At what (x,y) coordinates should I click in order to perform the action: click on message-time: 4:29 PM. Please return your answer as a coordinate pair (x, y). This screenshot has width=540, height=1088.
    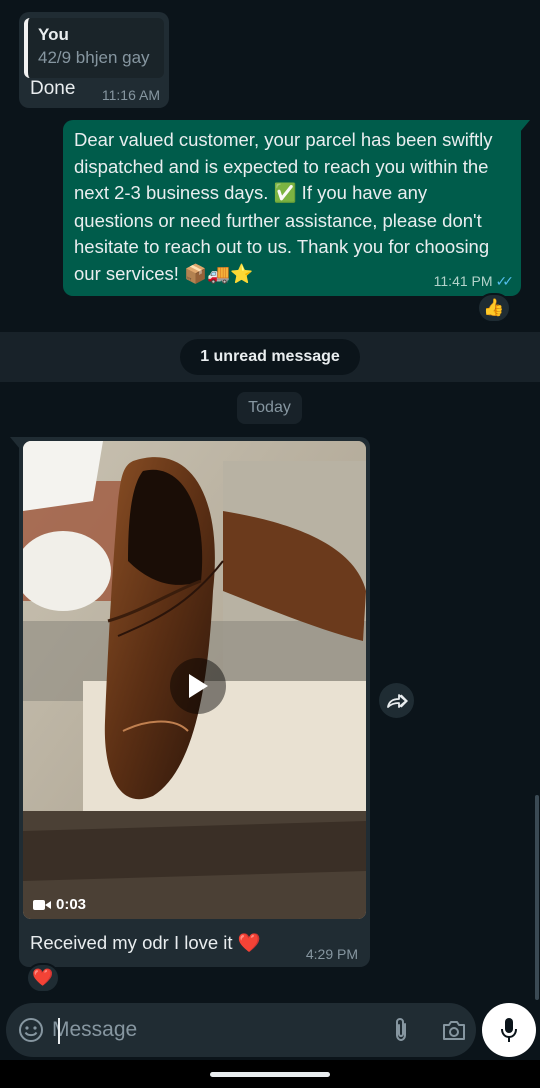
    Looking at the image, I should click on (331, 954).